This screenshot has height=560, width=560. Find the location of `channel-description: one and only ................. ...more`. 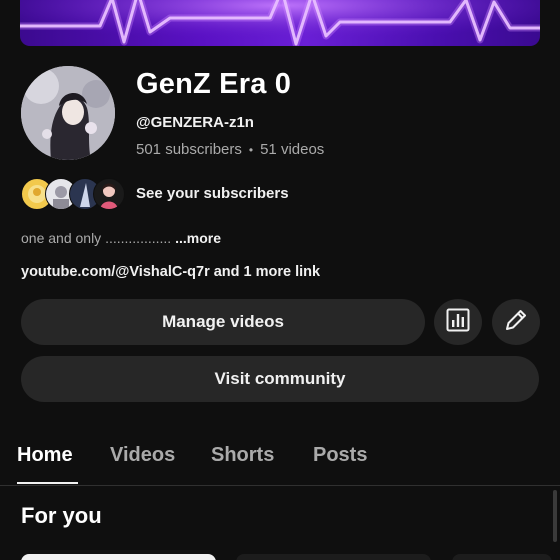

channel-description: one and only ................. ...more is located at coordinates (121, 238).